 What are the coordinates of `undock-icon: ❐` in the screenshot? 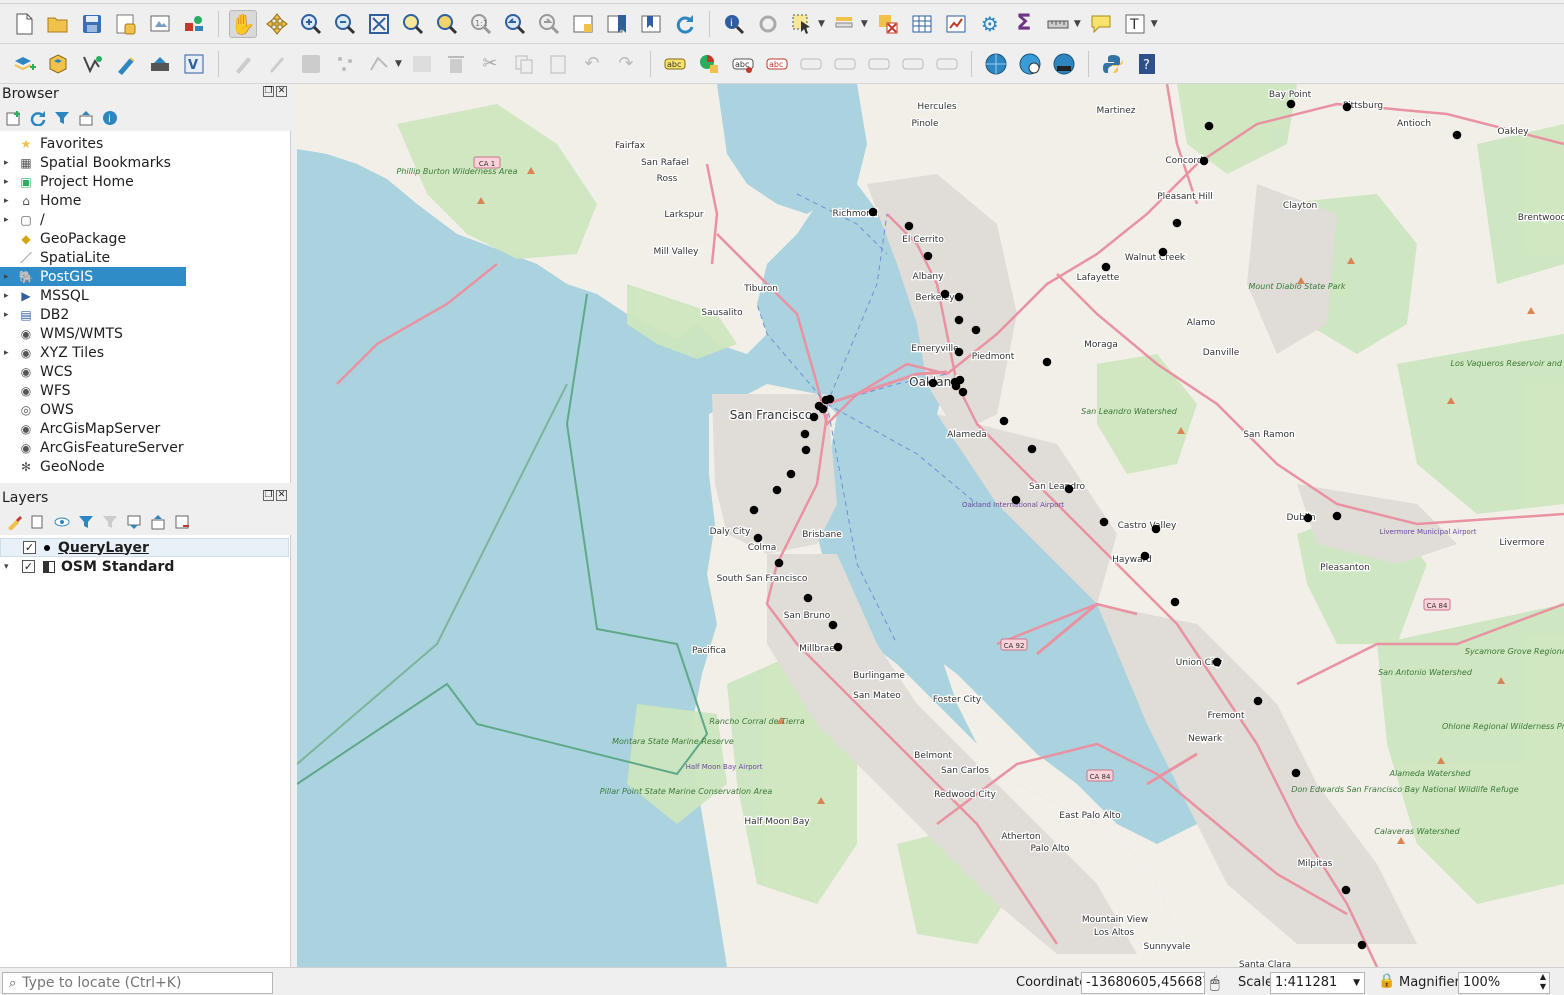 It's located at (268, 91).